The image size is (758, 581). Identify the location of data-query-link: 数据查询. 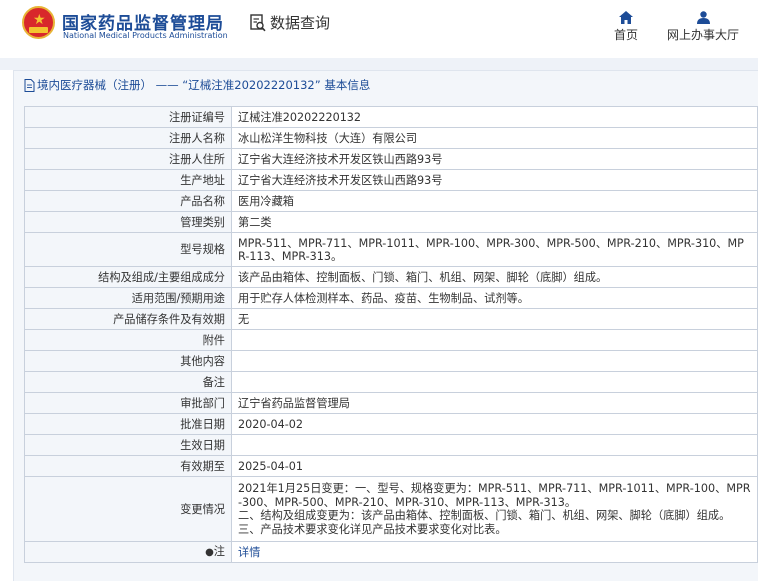
(290, 22).